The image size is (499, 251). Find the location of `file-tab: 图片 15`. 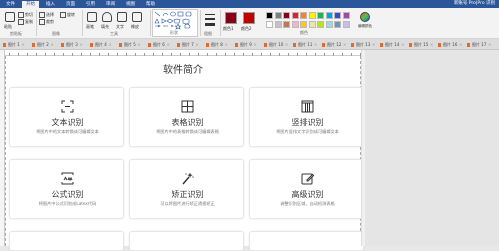

file-tab: 图片 15 is located at coordinates (421, 45).